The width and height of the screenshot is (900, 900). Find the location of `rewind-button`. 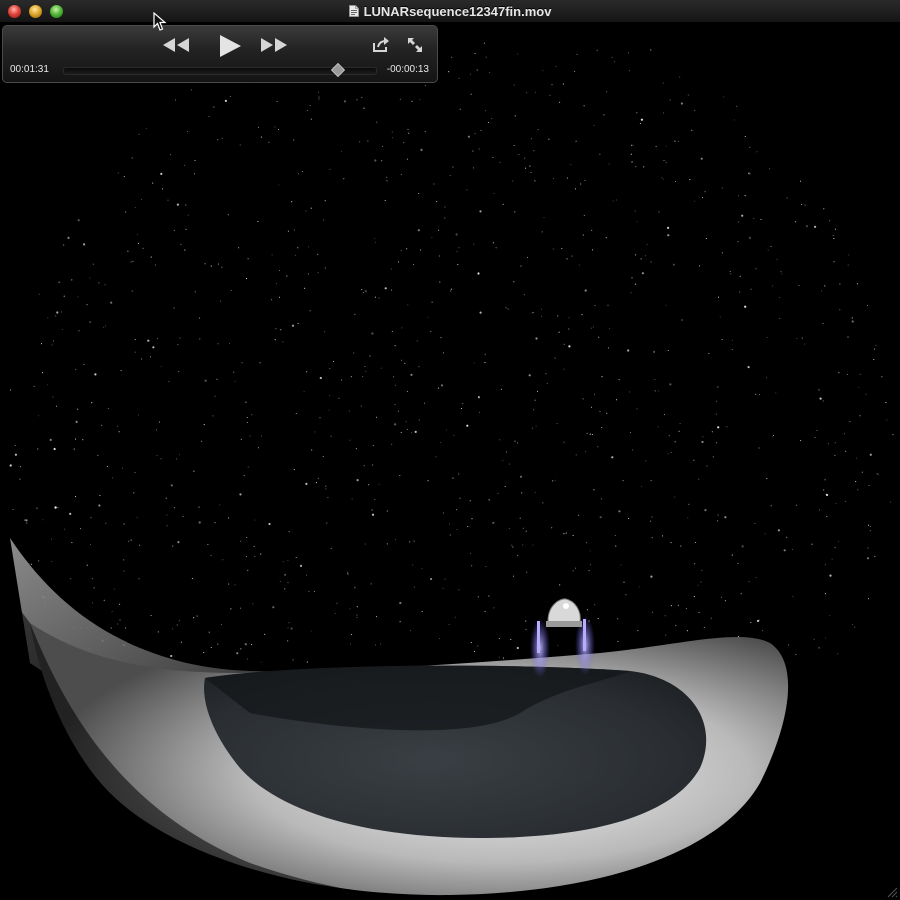

rewind-button is located at coordinates (176, 45).